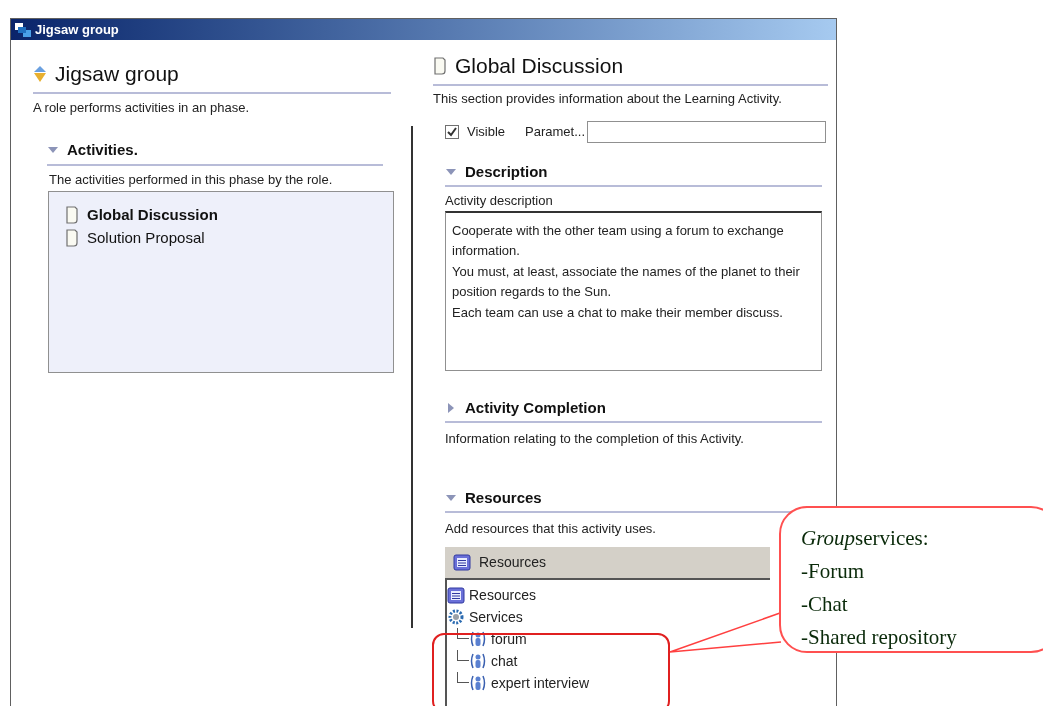  Describe the element at coordinates (498, 638) in the screenshot. I see `tree-item: forum` at that location.